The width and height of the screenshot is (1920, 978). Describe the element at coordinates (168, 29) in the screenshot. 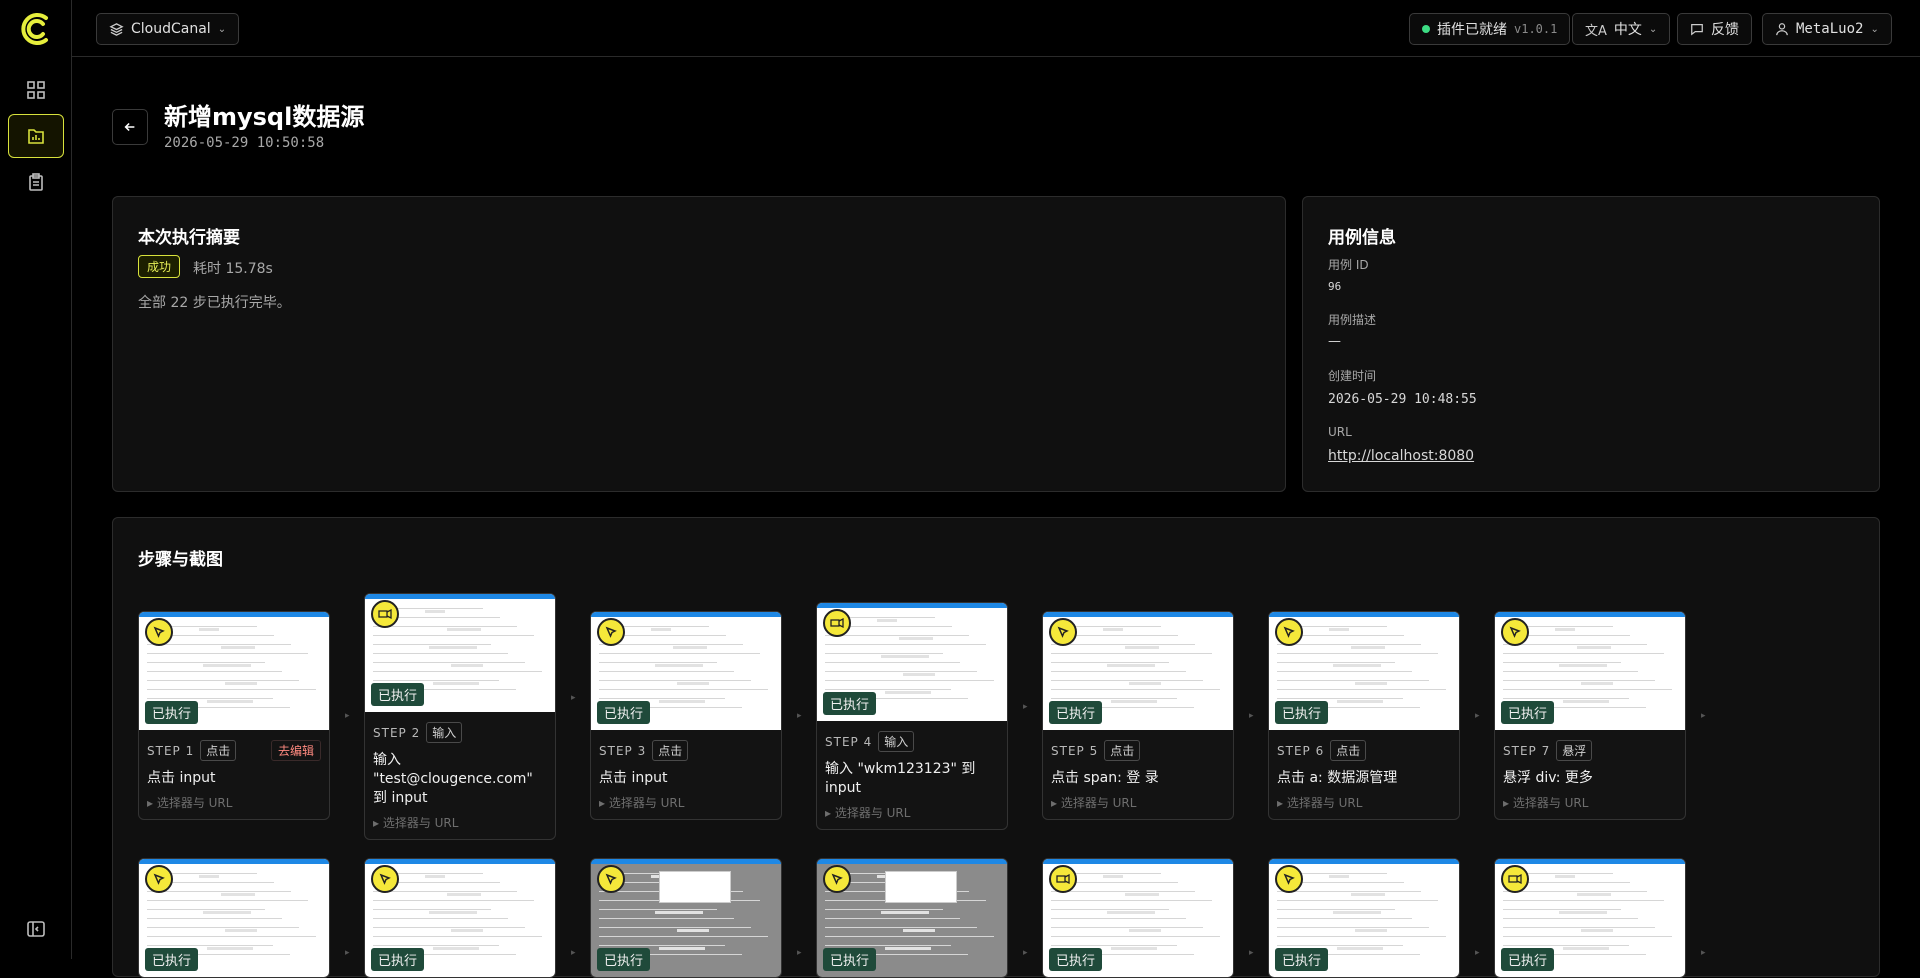

I see `workspace-selector: CloudCanal ⌄` at that location.